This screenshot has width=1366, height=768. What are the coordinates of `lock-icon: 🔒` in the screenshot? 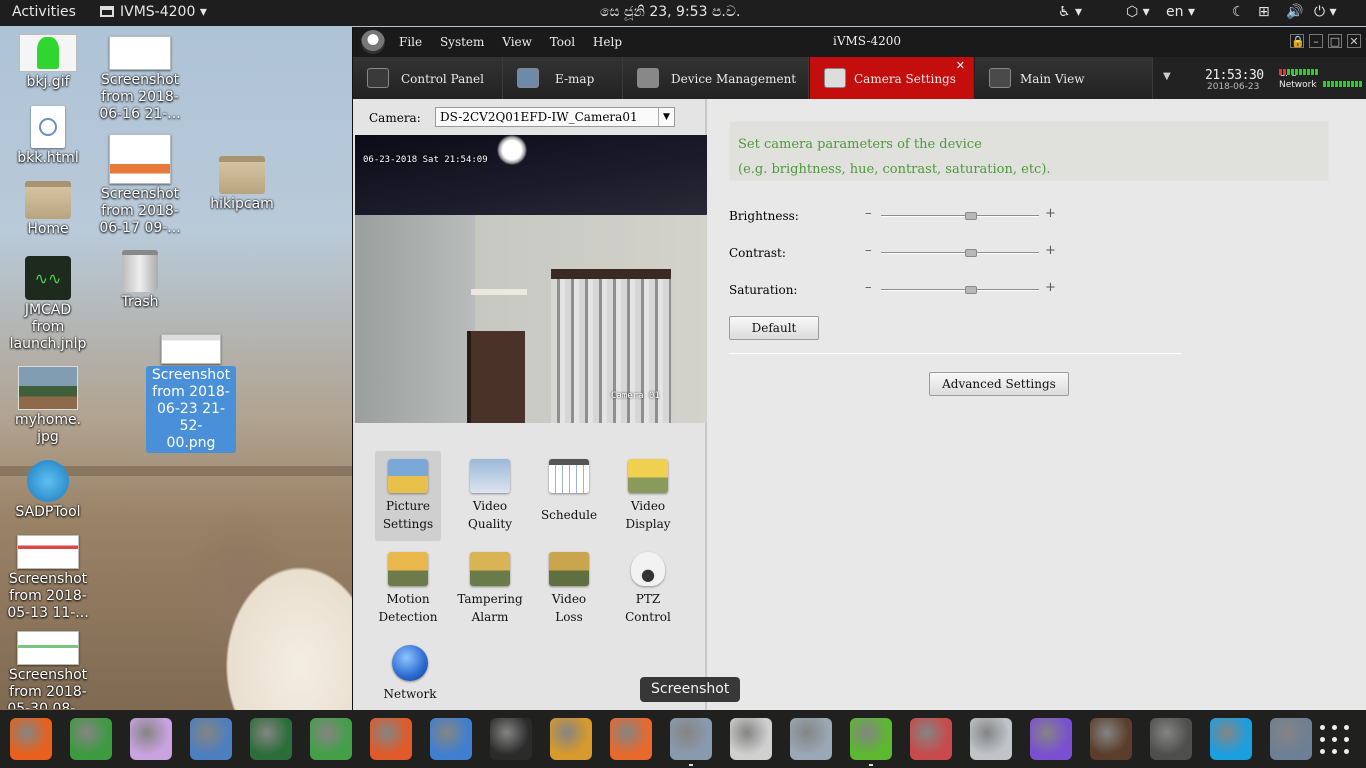 It's located at (1297, 41).